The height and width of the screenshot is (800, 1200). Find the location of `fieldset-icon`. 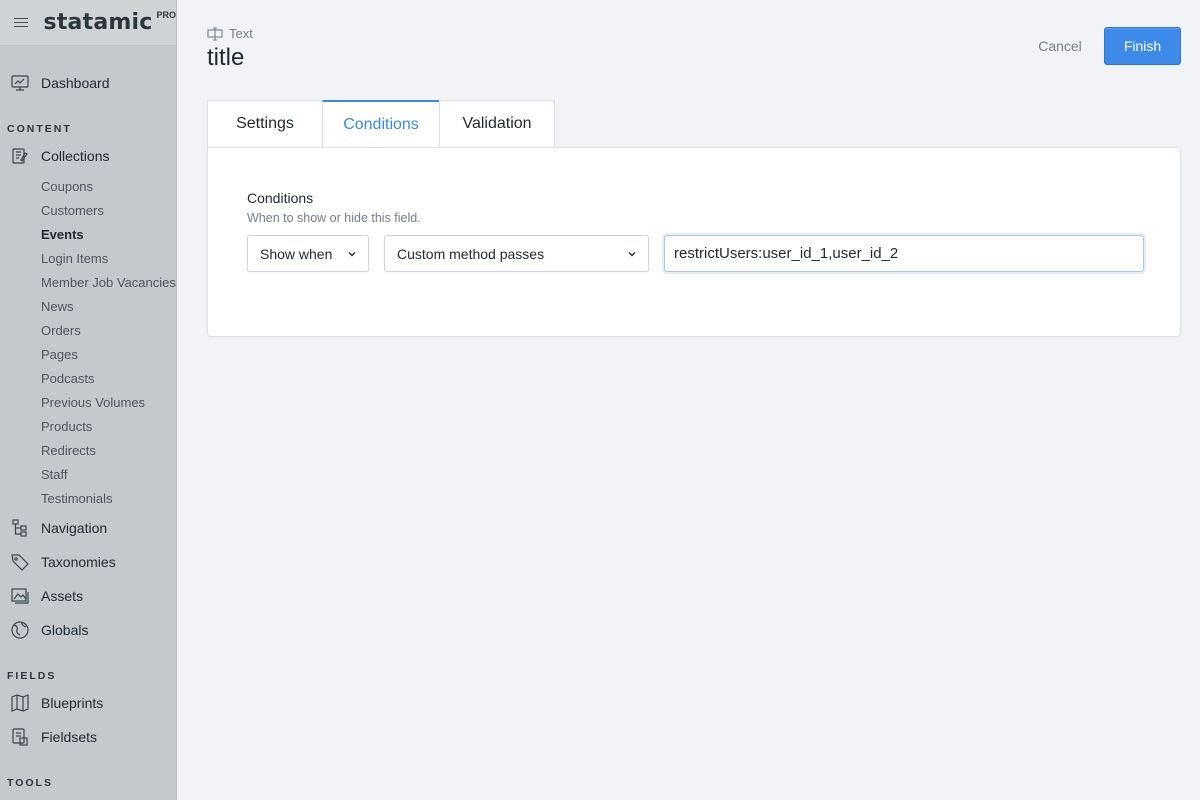

fieldset-icon is located at coordinates (20, 737).